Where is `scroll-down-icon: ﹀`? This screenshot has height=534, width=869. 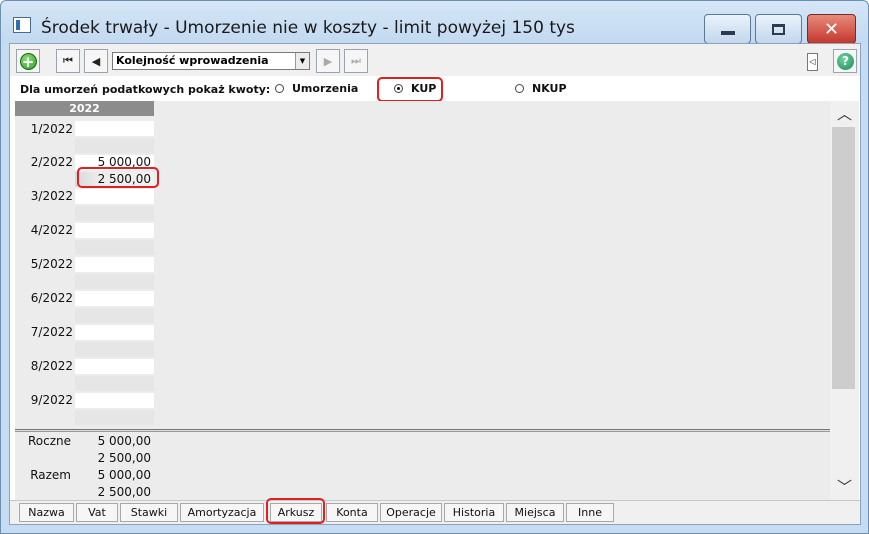
scroll-down-icon: ﹀ is located at coordinates (844, 487).